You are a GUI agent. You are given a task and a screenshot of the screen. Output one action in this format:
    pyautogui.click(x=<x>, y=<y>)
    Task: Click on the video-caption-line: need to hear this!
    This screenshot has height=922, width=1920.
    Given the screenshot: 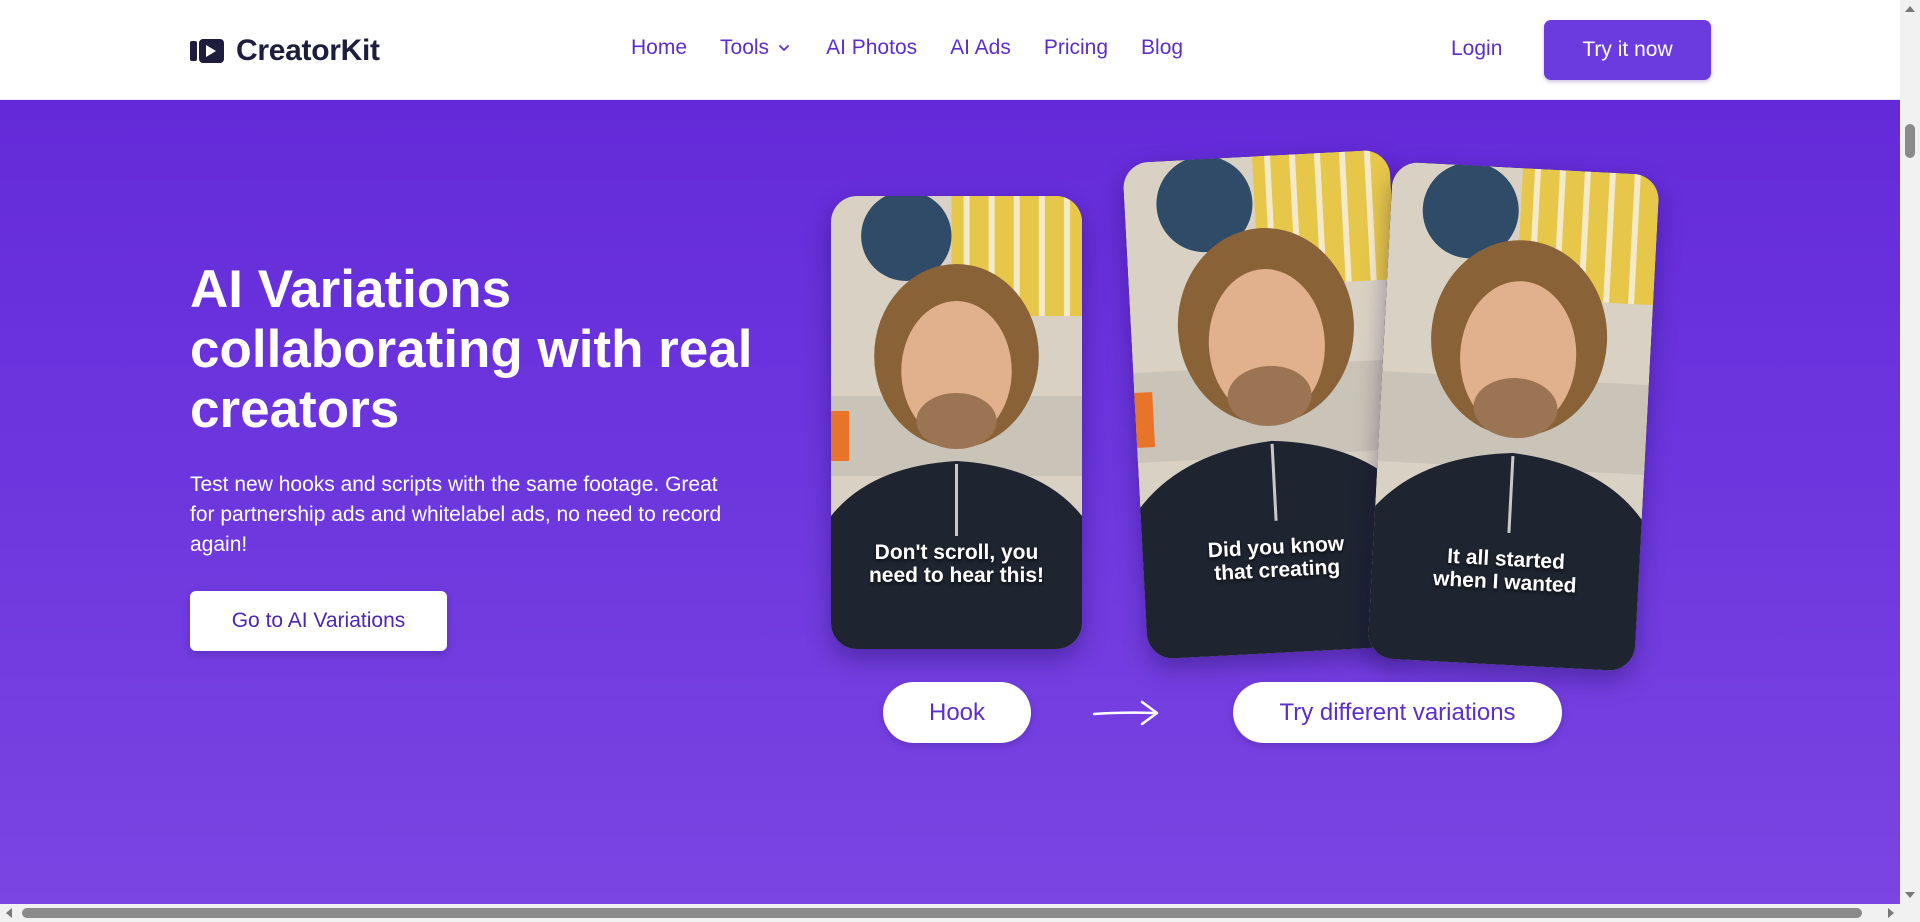 What is the action you would take?
    pyautogui.click(x=956, y=575)
    